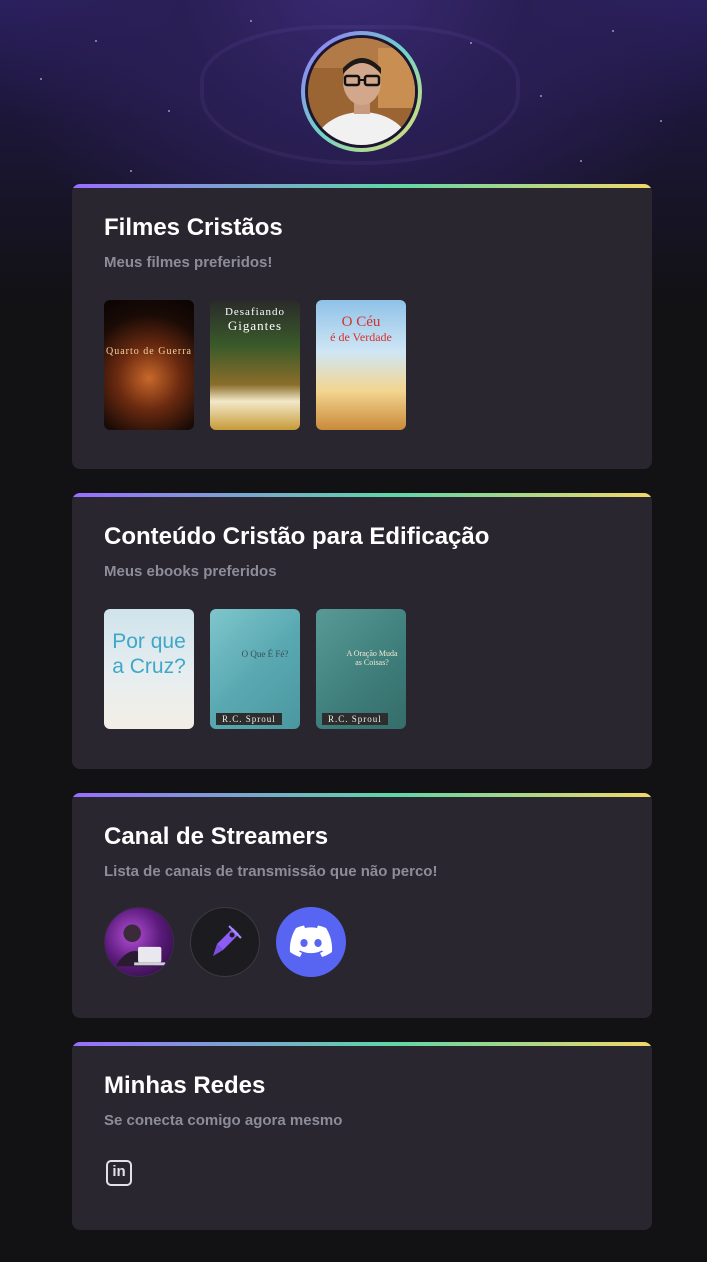 This screenshot has width=707, height=1262. I want to click on card-subtitle: Se conecta comigo agora mesmo, so click(223, 1120).